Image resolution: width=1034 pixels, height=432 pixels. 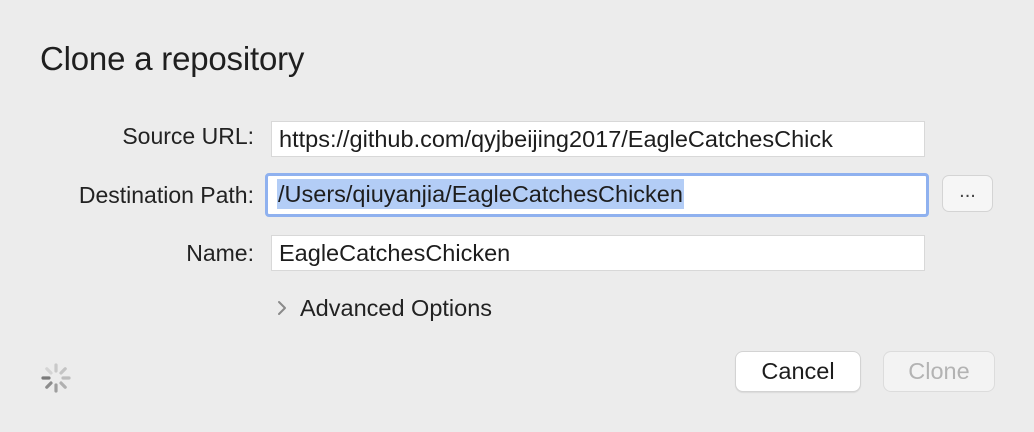 What do you see at coordinates (598, 253) in the screenshot?
I see `name-field: EagleCatchesChicken` at bounding box center [598, 253].